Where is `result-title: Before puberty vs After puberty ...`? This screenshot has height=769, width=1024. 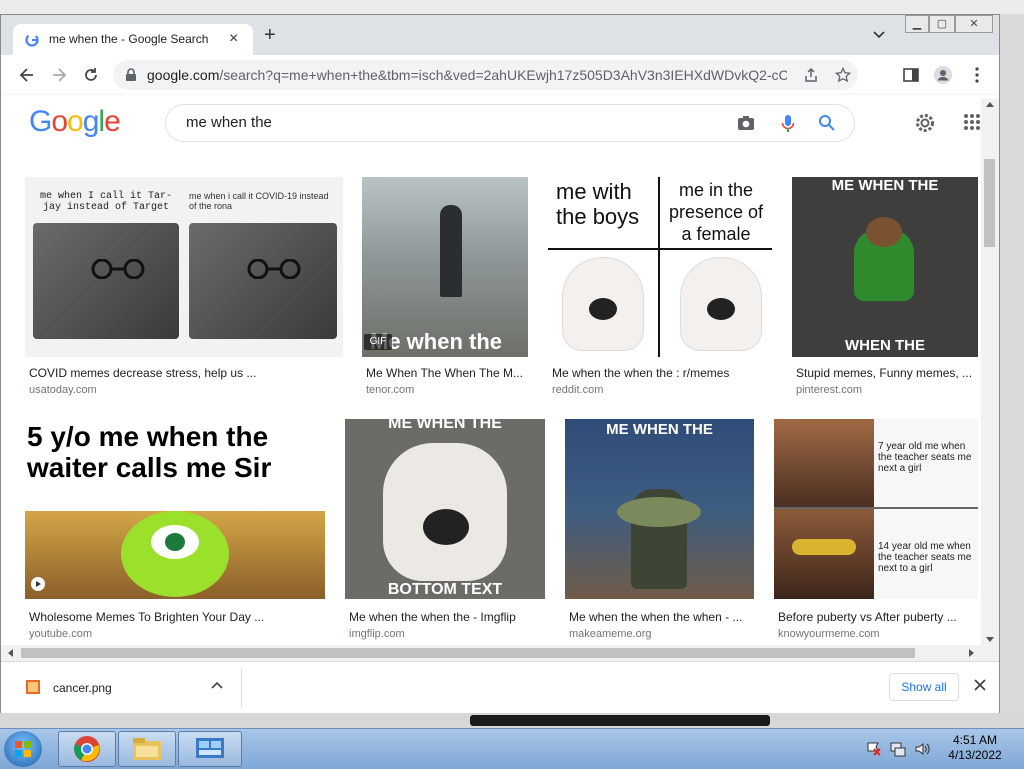
result-title: Before puberty vs After puberty ... is located at coordinates (867, 617).